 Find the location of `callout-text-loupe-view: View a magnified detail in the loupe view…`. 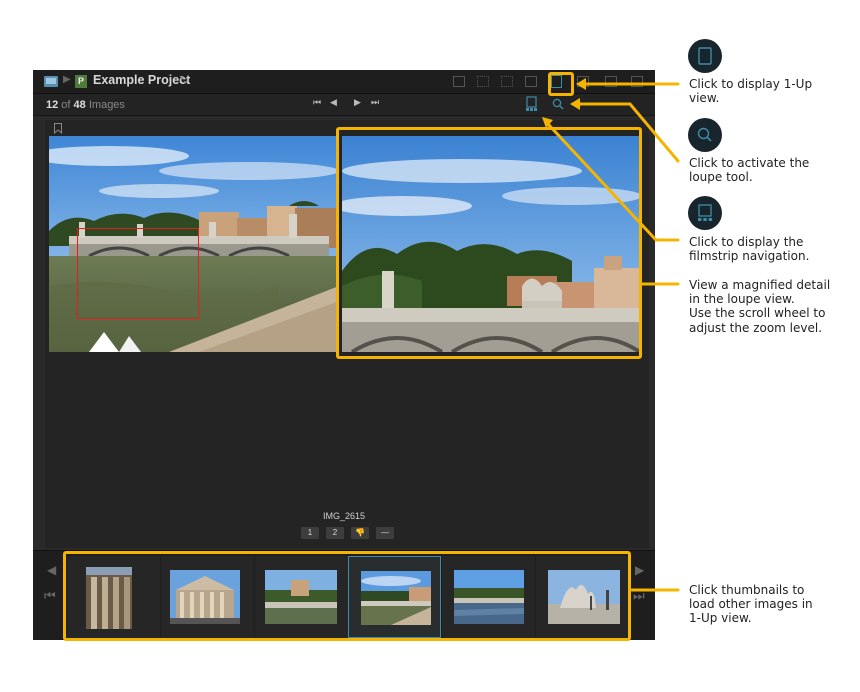

callout-text-loupe-view: View a magnified detail in the loupe view… is located at coordinates (760, 306).